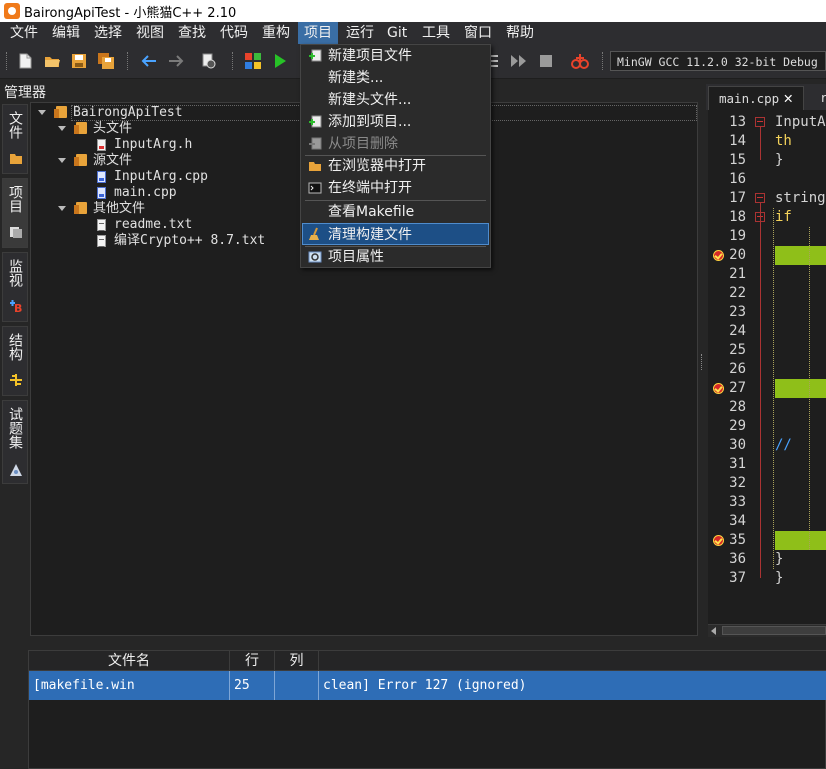  Describe the element at coordinates (66, 33) in the screenshot. I see `menu-edit: 编辑` at that location.